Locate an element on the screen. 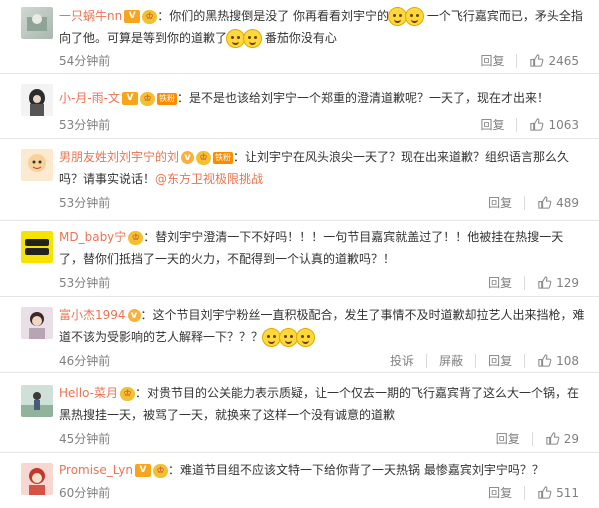 This screenshot has height=508, width=599. timestamp: 60分钟前 is located at coordinates (85, 493).